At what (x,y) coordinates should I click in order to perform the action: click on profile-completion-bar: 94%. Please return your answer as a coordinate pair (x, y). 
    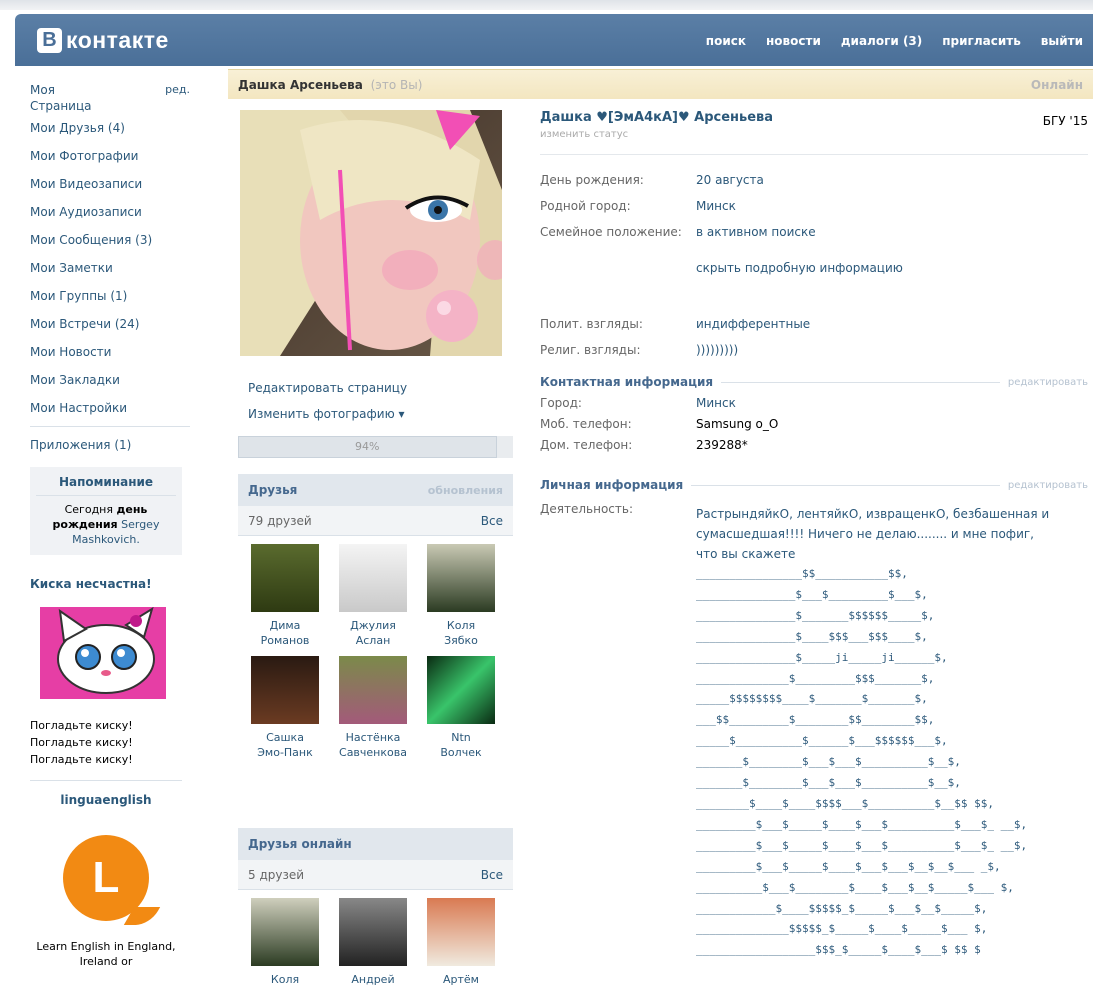
    Looking at the image, I should click on (375, 447).